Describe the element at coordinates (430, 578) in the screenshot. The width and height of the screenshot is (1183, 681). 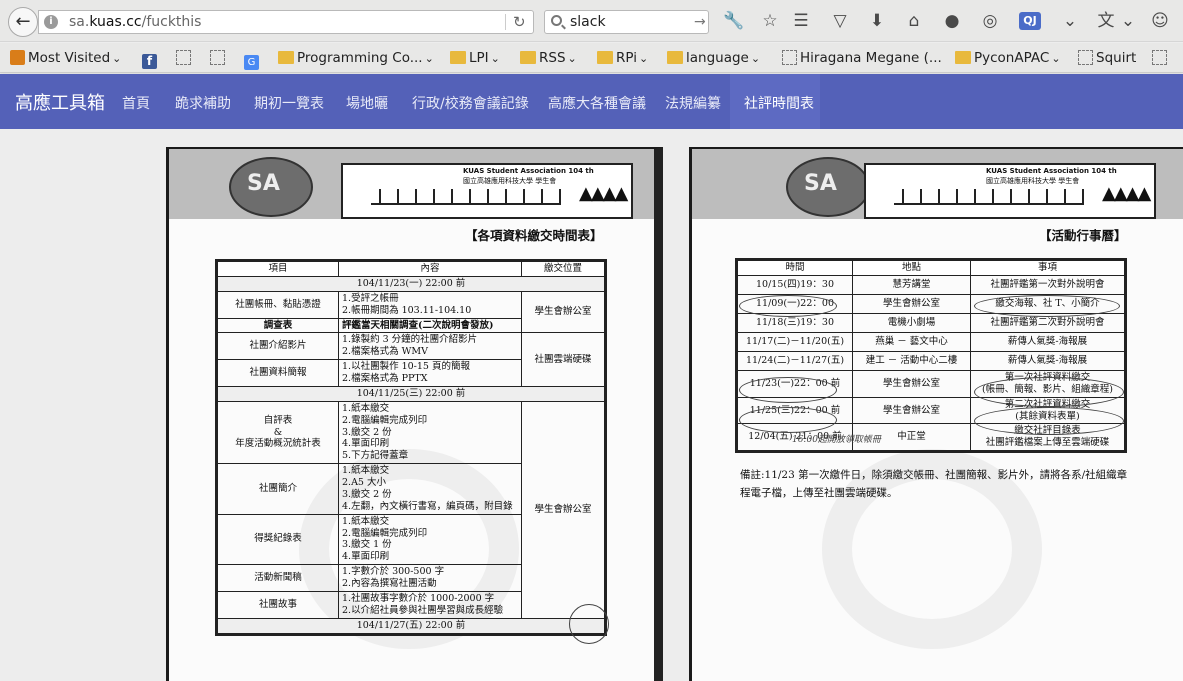
I see `table-cell: 1.字數介於 300-500 字 2.內容為撰寫社團活動` at that location.